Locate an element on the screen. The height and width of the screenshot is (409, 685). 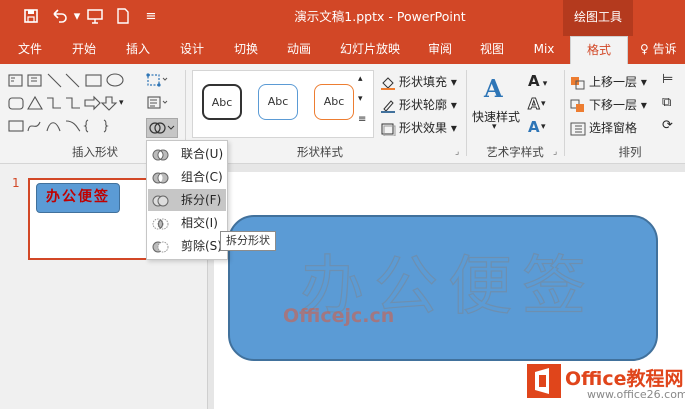
intersect-label: 相交(I) is located at coordinates (199, 223).